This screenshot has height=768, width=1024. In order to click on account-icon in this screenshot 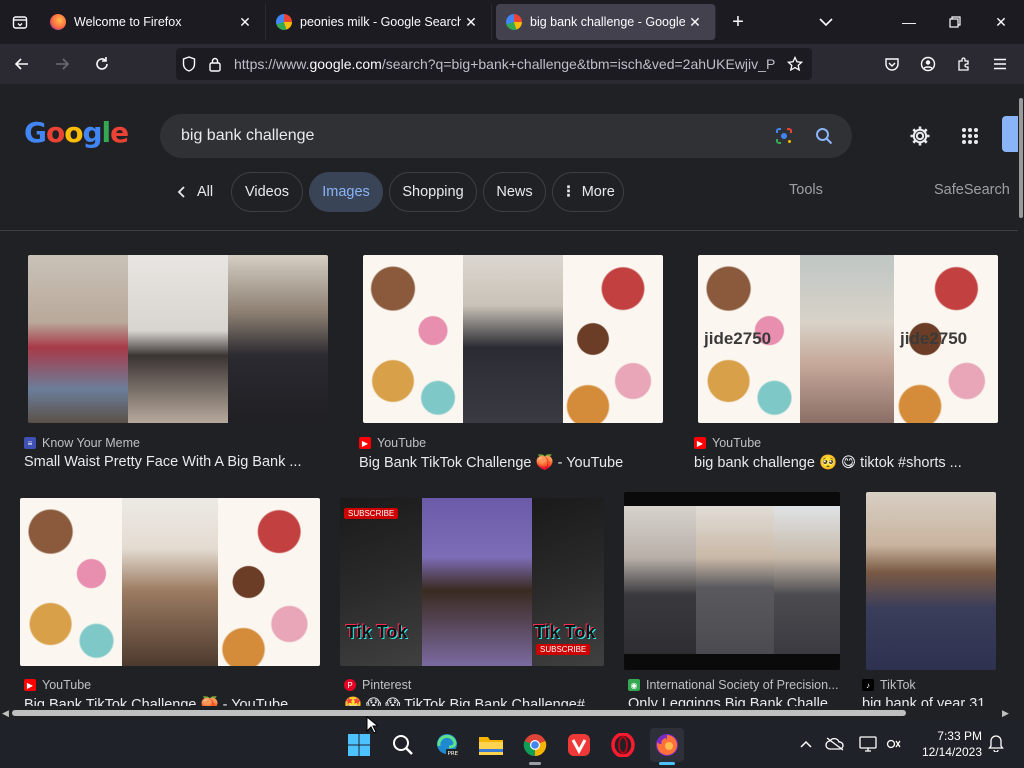, I will do `click(928, 64)`.